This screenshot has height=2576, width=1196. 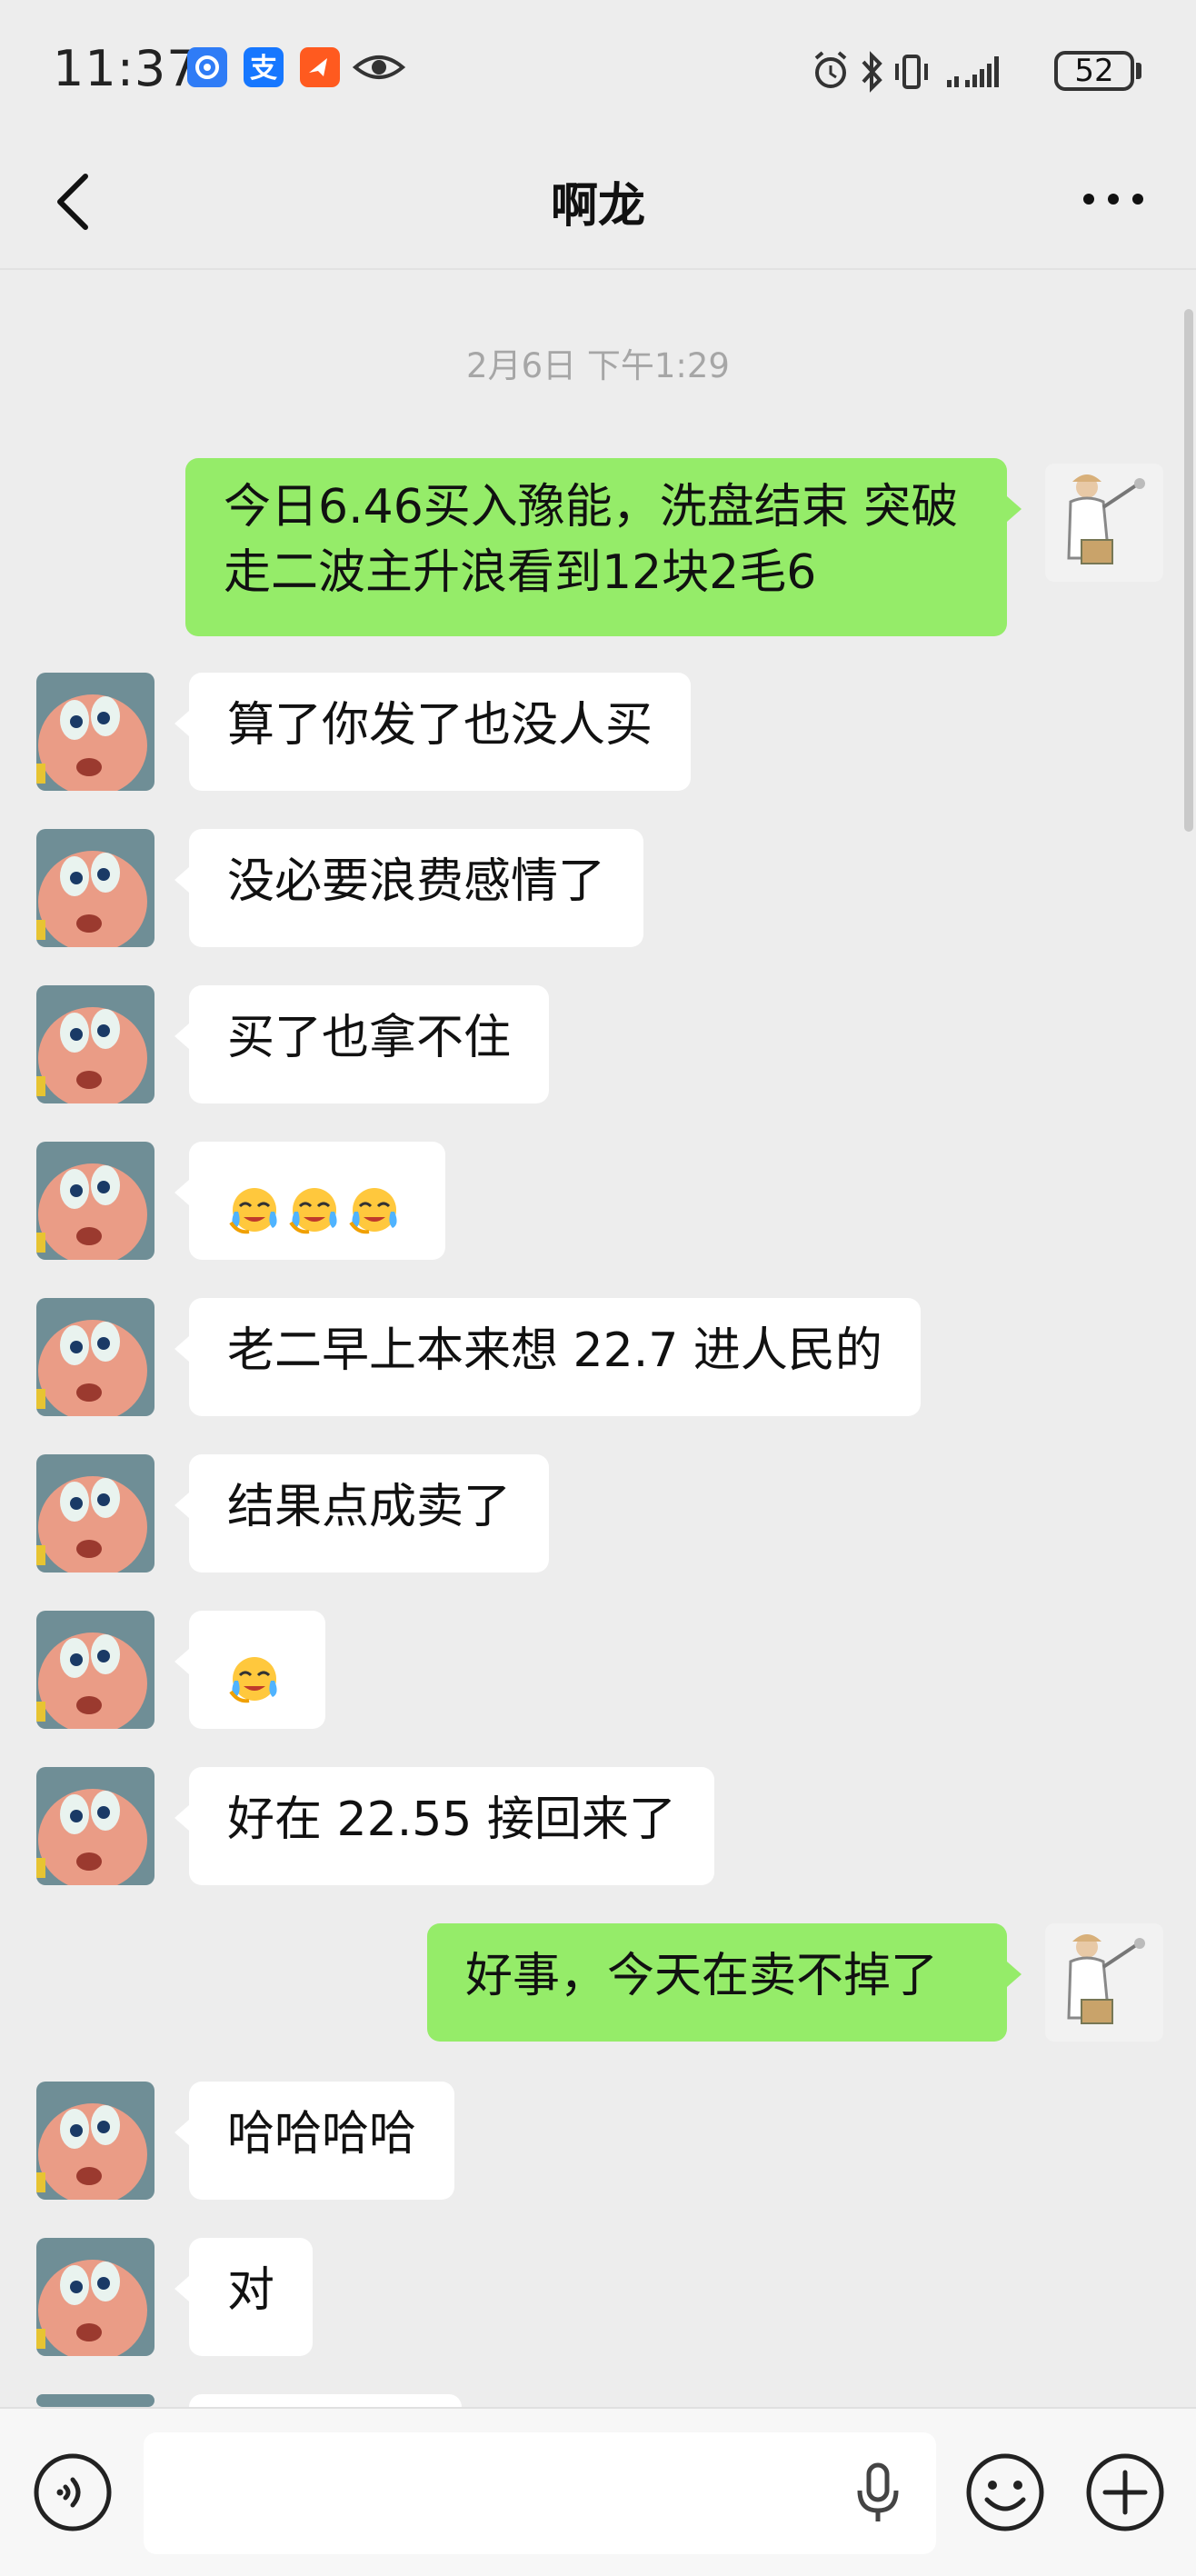 What do you see at coordinates (1094, 71) in the screenshot?
I see `battery-icon: 52` at bounding box center [1094, 71].